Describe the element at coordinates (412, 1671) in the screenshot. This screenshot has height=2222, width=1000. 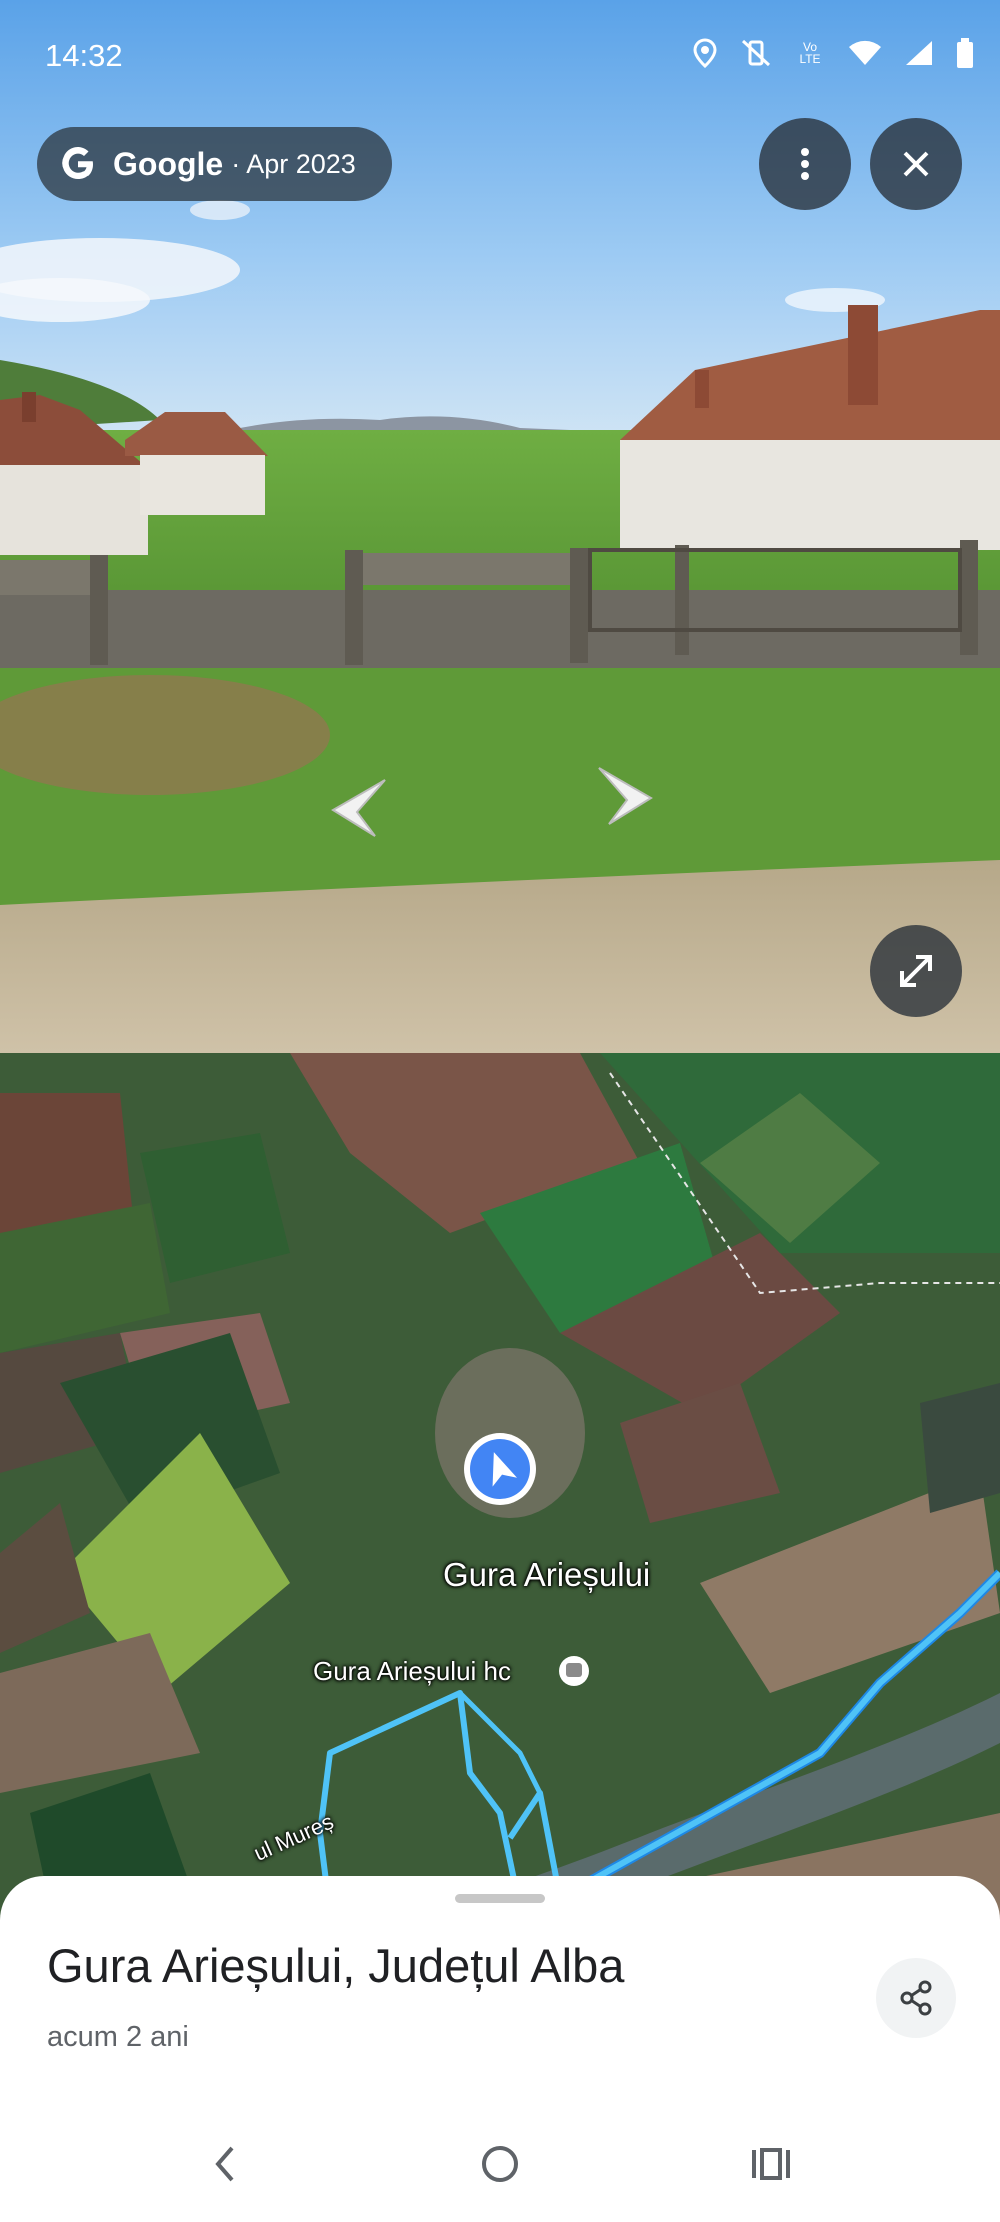
I see `map-station-label: Gura Arieșului hc` at that location.